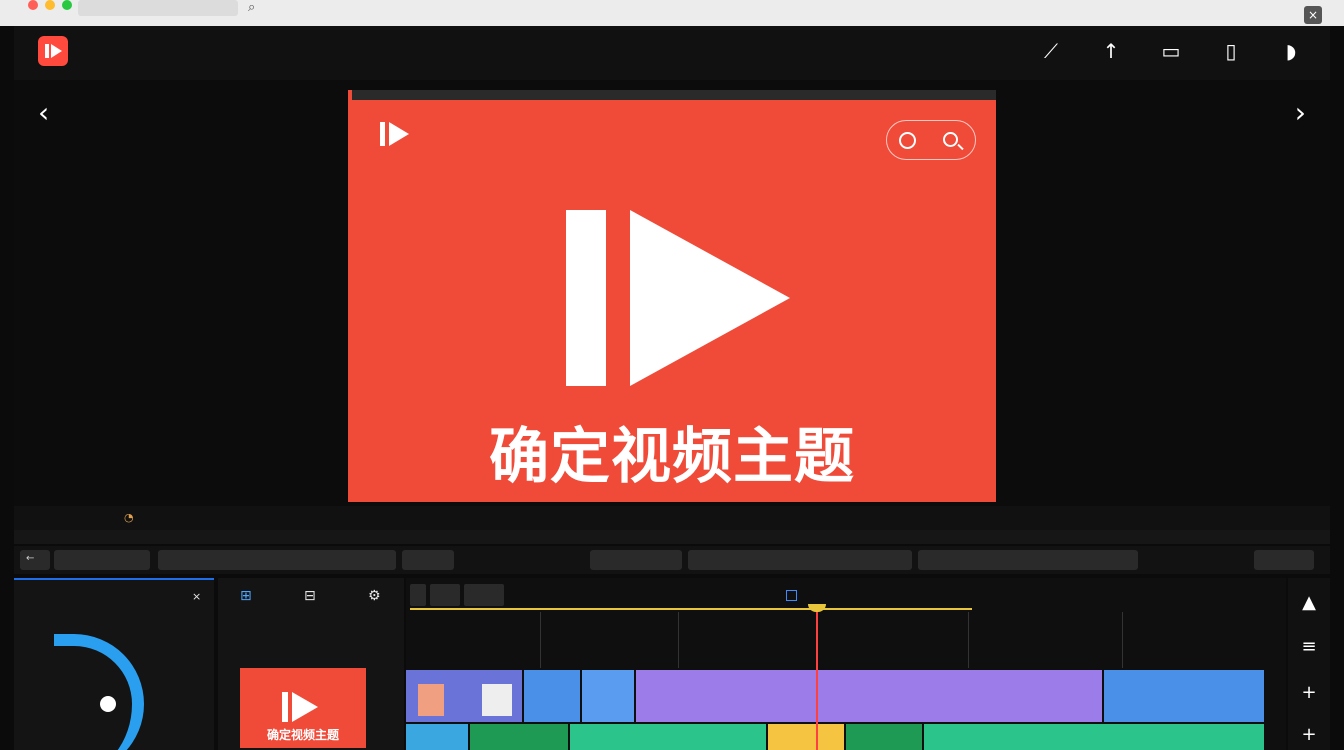 The height and width of the screenshot is (750, 1344). I want to click on magic-wand-icon: ⟋, so click(1051, 51).